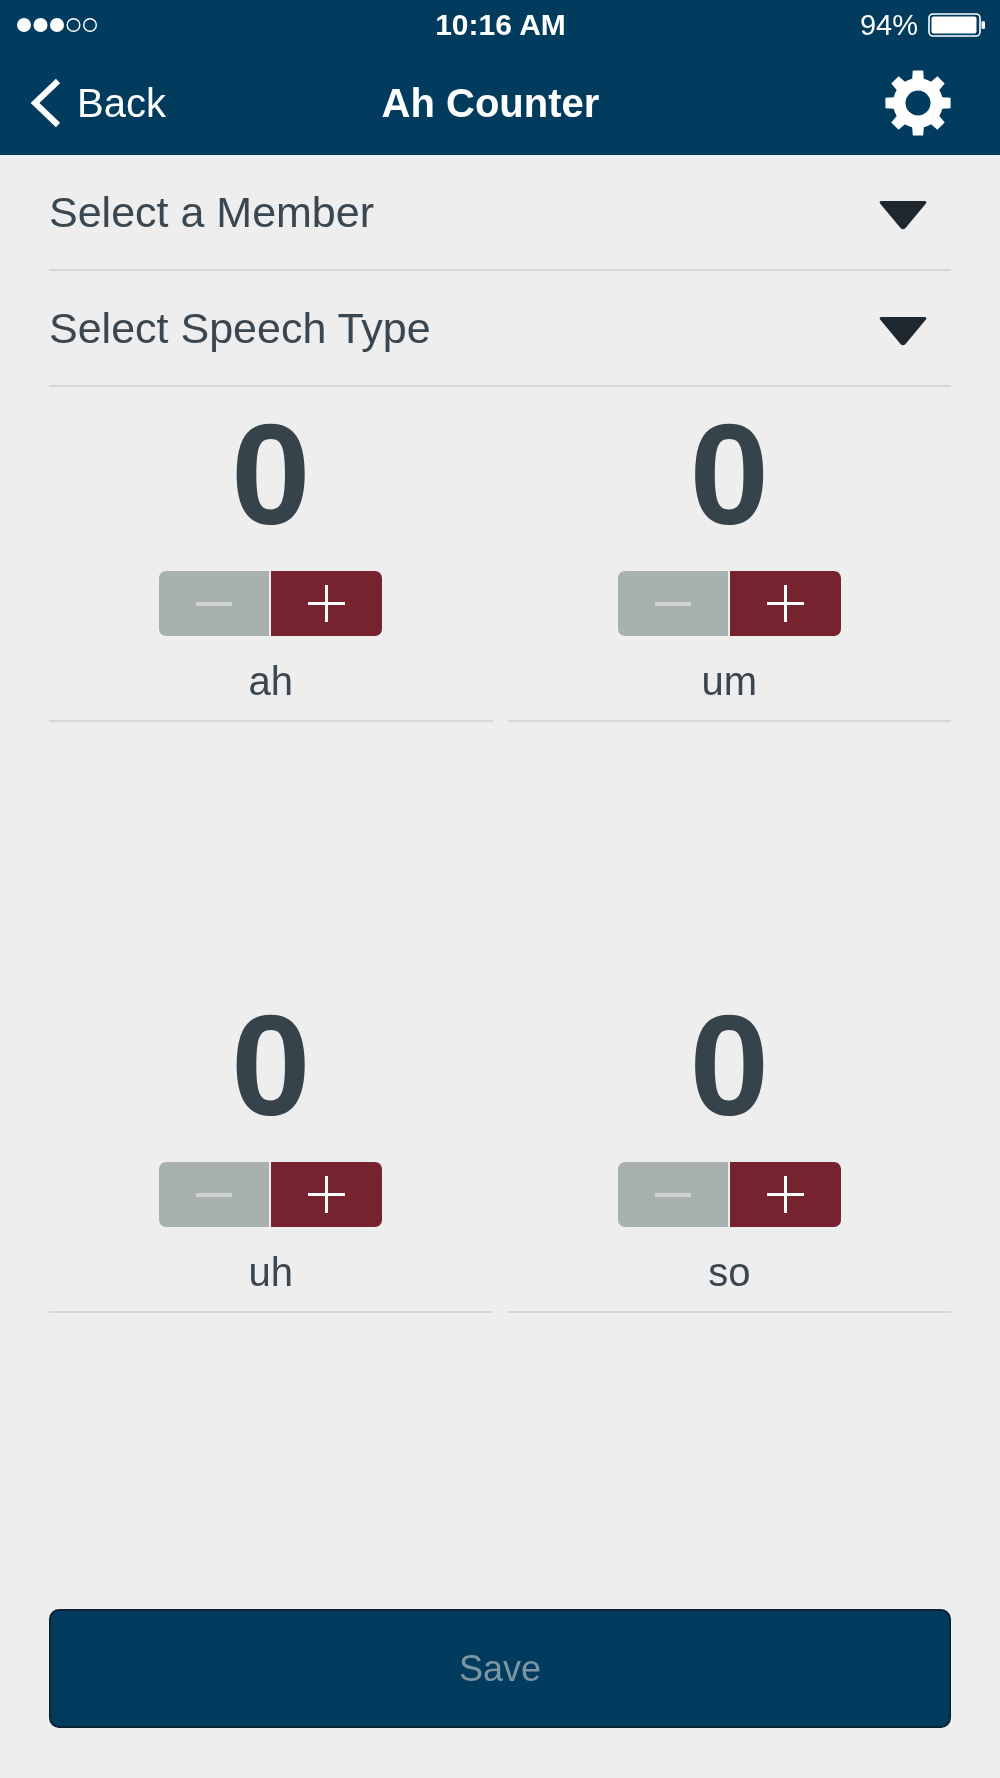 The height and width of the screenshot is (1778, 1000). Describe the element at coordinates (45, 102) in the screenshot. I see `chevron-left-icon` at that location.